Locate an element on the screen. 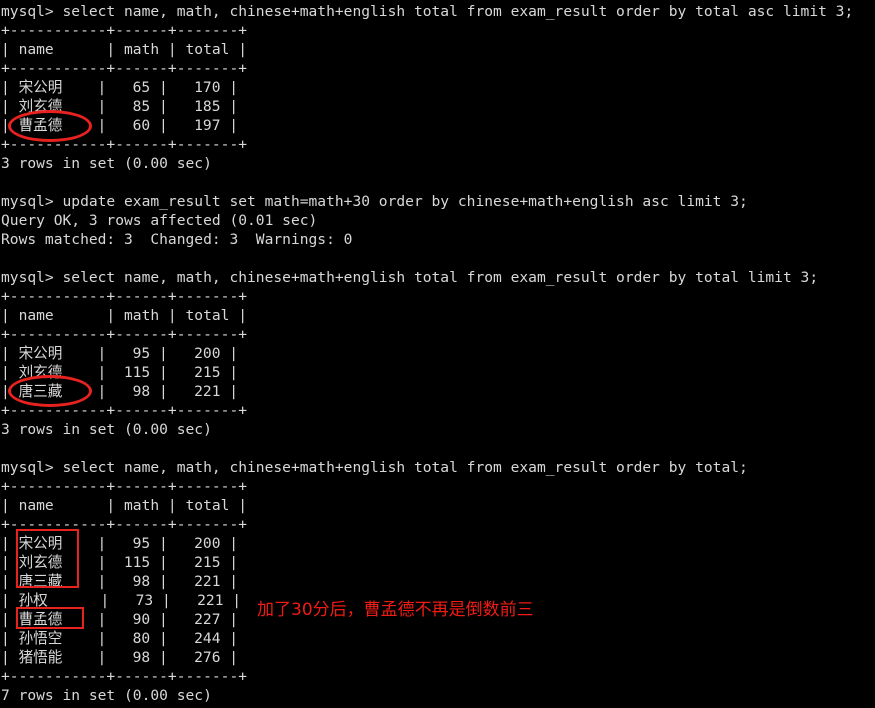 The width and height of the screenshot is (875, 708). terminal-line-t2-rowcount: 3 rows in set (0.00 sec) is located at coordinates (106, 429).